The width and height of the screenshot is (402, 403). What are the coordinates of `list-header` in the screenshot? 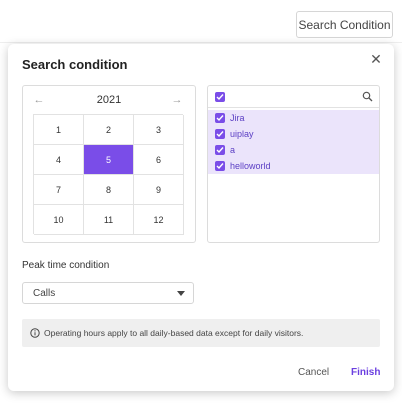 It's located at (293, 97).